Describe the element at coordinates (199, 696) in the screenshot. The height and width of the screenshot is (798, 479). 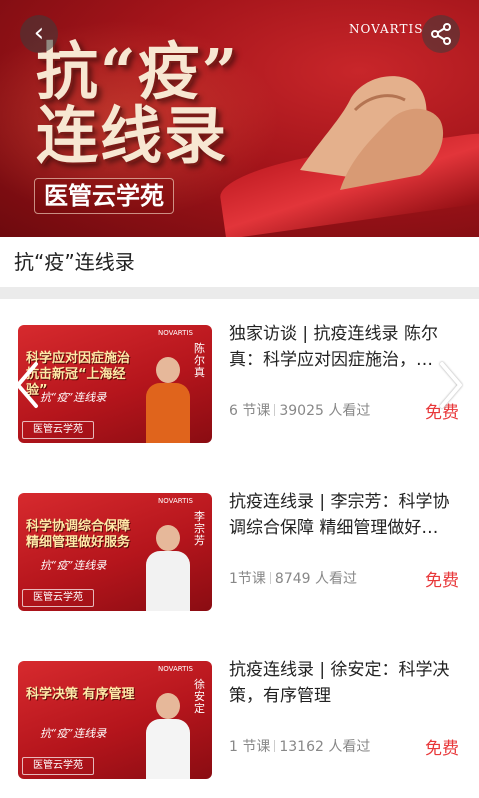
I see `thumb-speaker-name: 徐安定` at that location.